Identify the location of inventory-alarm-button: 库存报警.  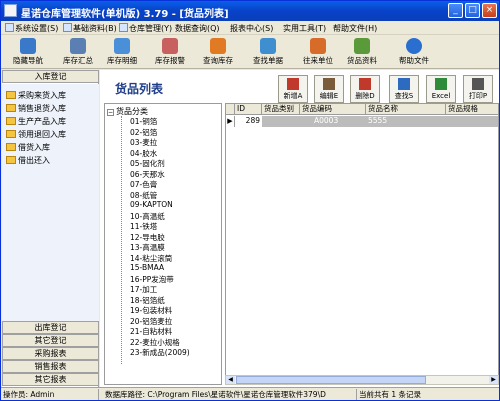
(170, 52).